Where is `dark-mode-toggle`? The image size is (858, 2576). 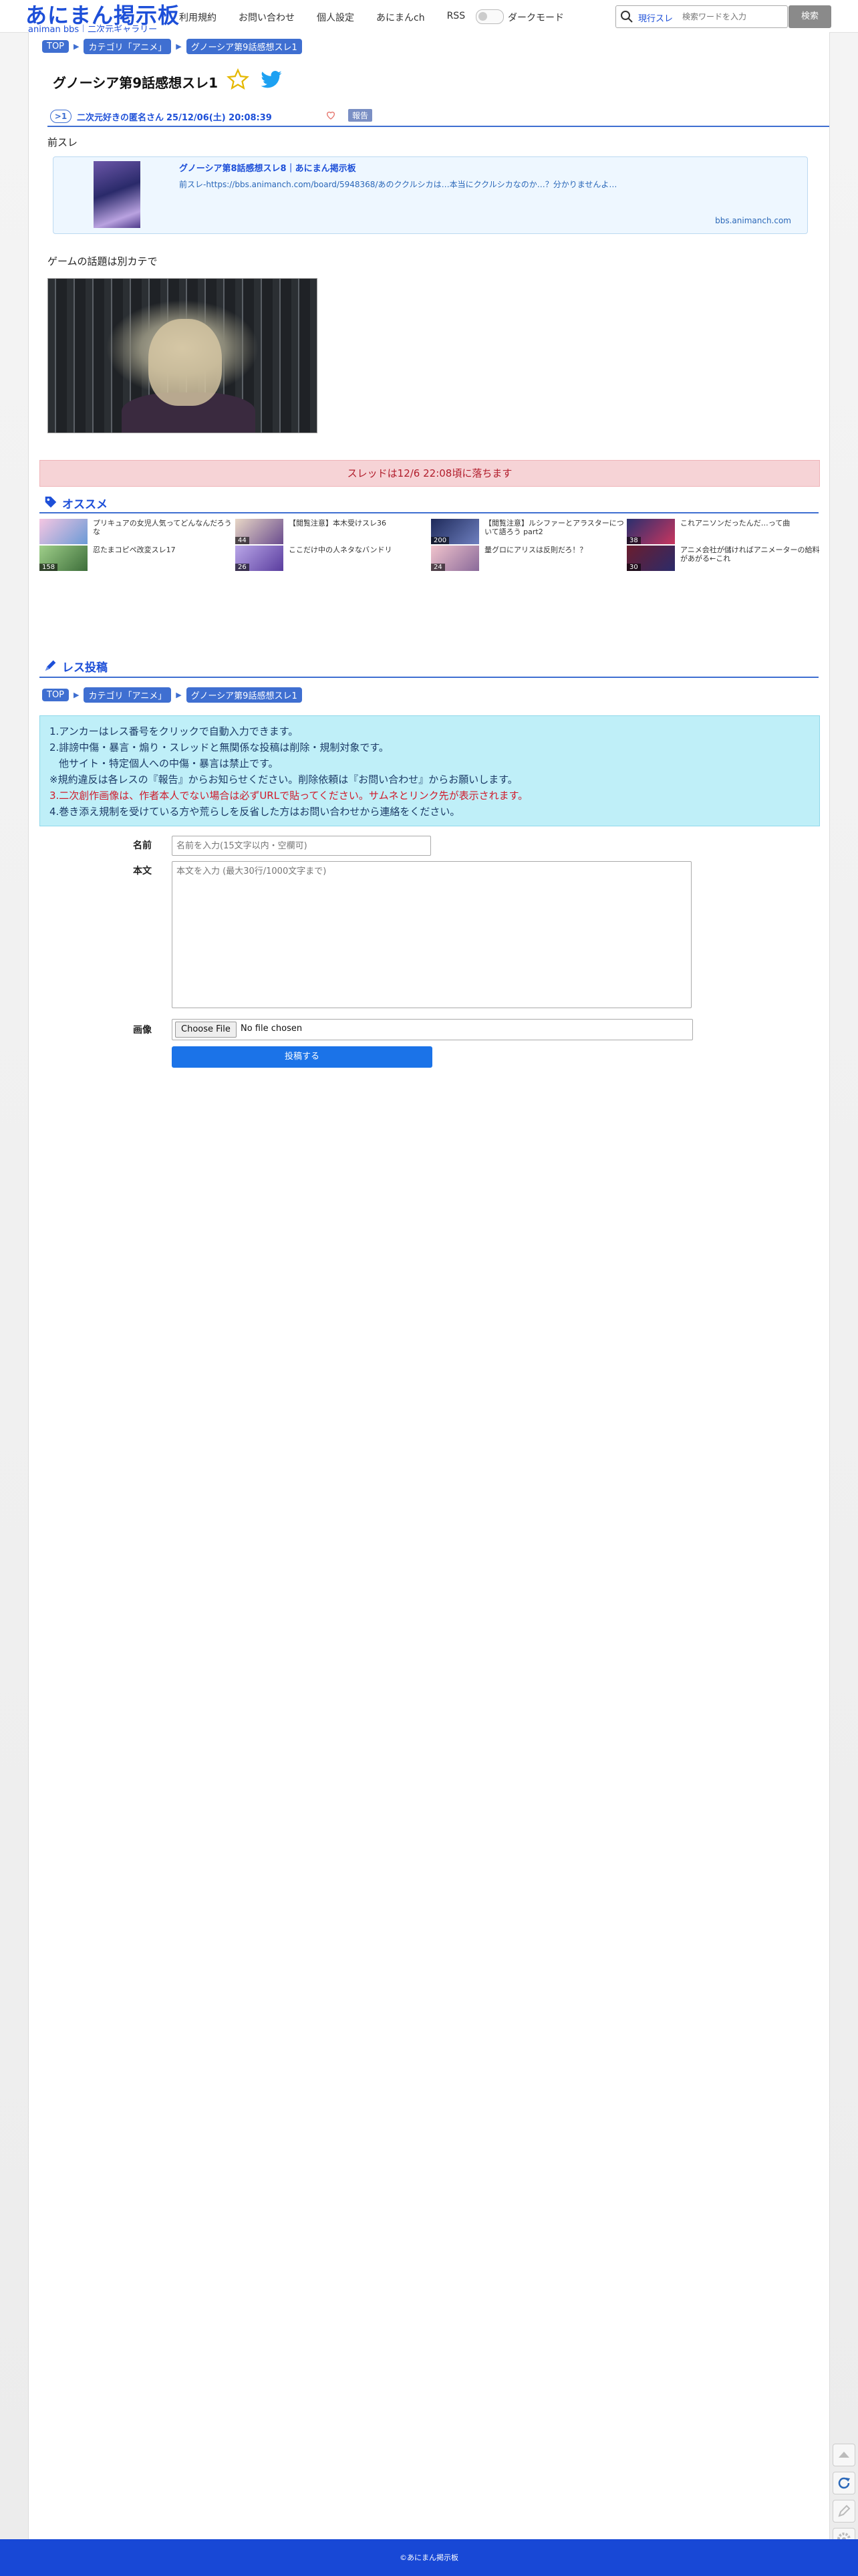
dark-mode-toggle is located at coordinates (490, 16).